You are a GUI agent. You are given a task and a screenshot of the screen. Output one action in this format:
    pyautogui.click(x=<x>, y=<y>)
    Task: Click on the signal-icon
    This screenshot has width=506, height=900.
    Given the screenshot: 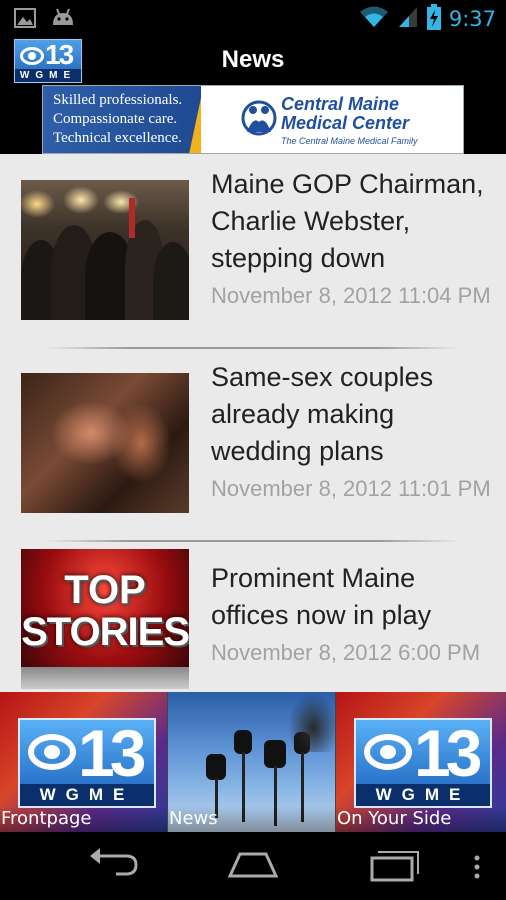 What is the action you would take?
    pyautogui.click(x=408, y=19)
    